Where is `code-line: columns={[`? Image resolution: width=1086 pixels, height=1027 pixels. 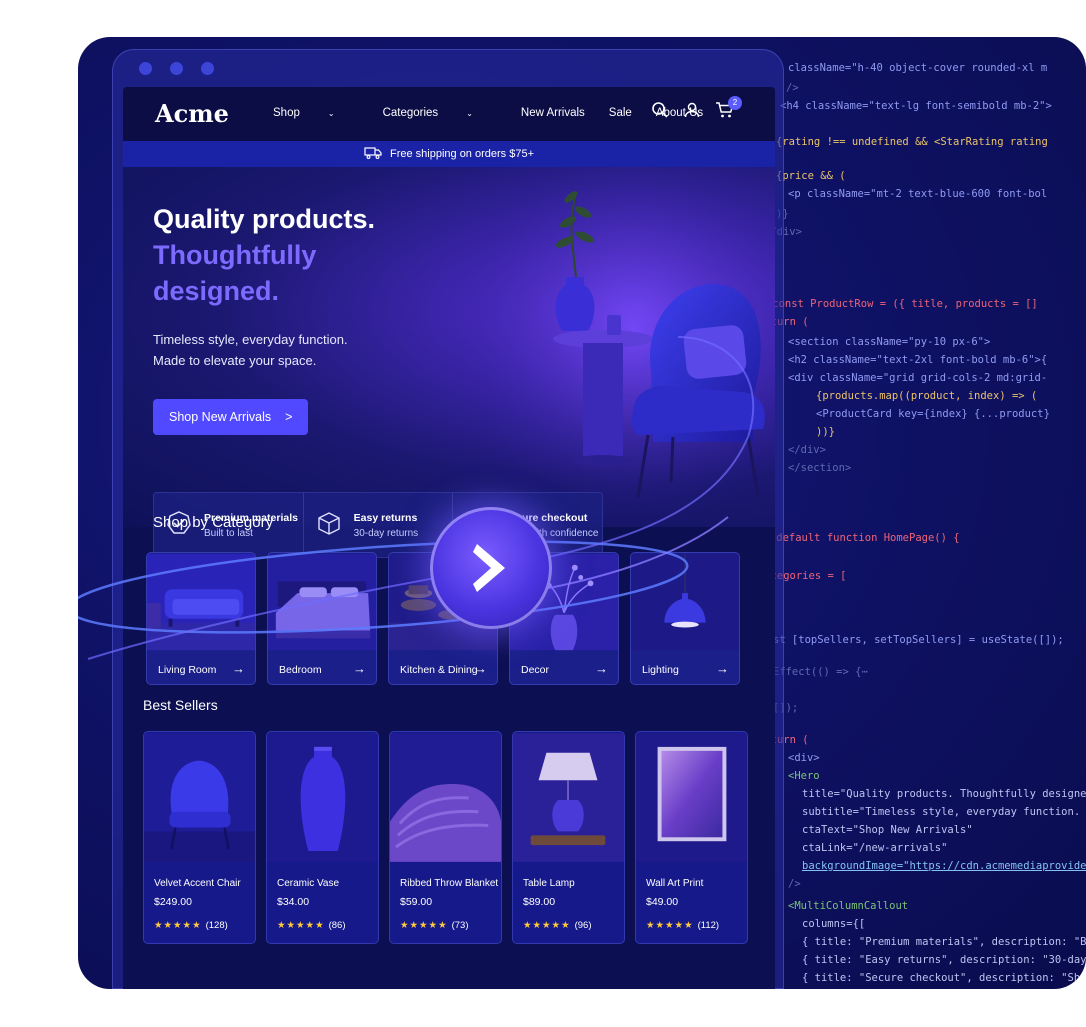
code-line: columns={[ is located at coordinates (834, 924).